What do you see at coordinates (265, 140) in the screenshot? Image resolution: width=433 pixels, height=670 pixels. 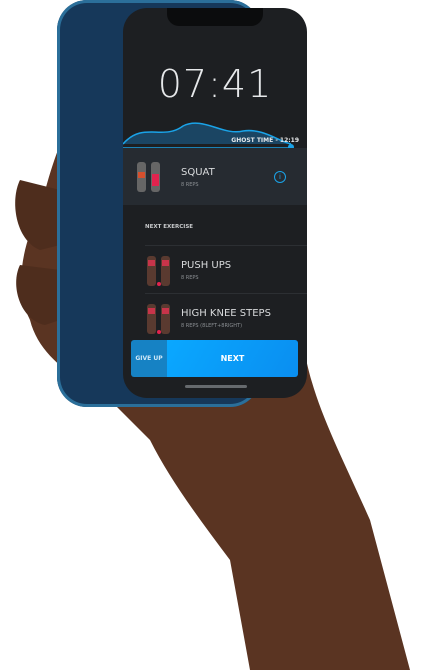 I see `ghost-time: GHOST TIME - 12:19` at bounding box center [265, 140].